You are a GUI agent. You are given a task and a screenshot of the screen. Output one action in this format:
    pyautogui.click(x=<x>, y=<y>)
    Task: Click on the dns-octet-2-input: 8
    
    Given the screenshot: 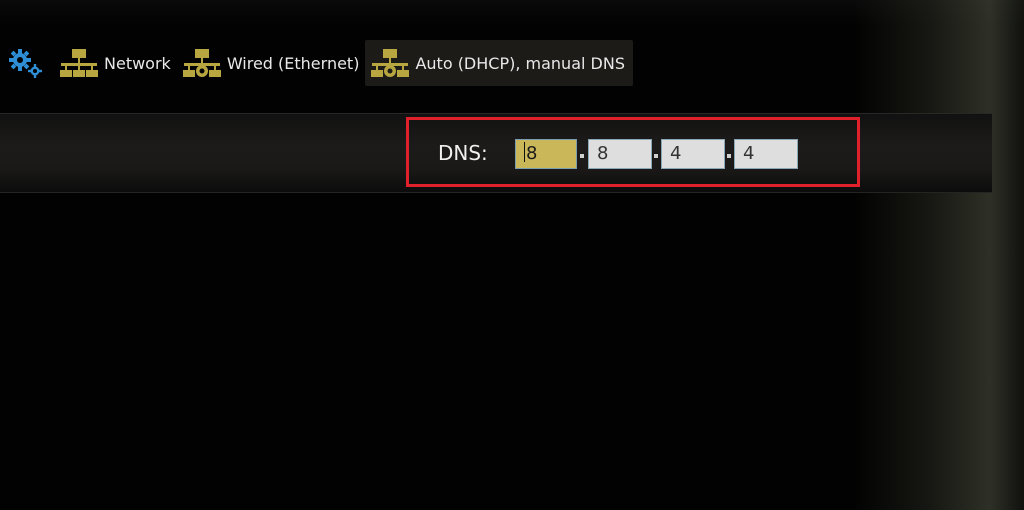 What is the action you would take?
    pyautogui.click(x=620, y=154)
    